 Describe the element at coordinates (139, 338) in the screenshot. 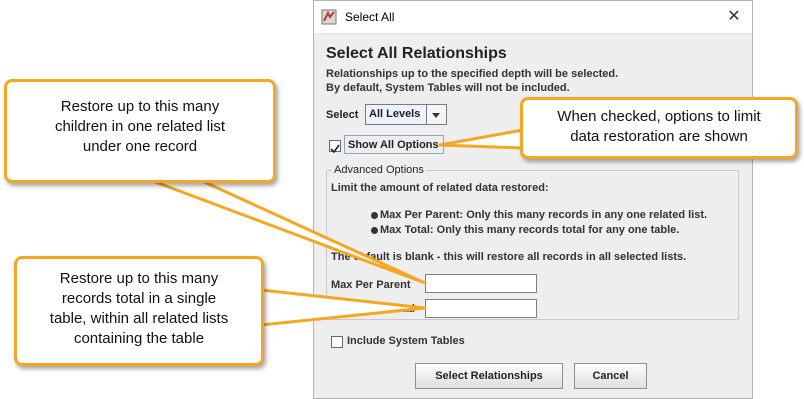

I see `callout-line: containing the table` at that location.